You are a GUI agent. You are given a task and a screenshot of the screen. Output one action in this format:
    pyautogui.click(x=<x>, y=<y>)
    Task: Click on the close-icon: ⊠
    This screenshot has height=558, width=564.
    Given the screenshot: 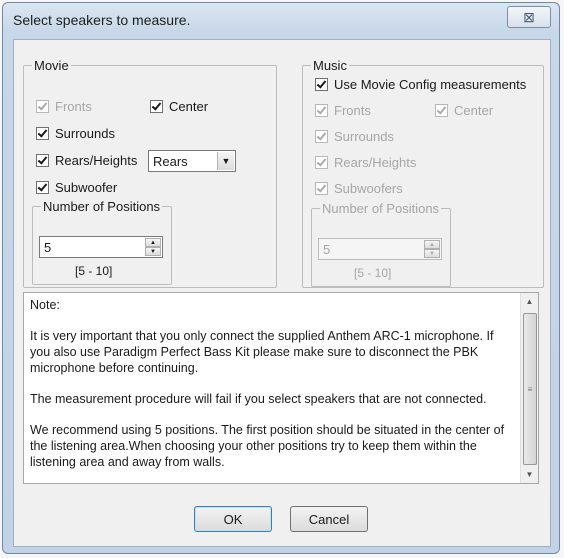 What is the action you would take?
    pyautogui.click(x=529, y=16)
    